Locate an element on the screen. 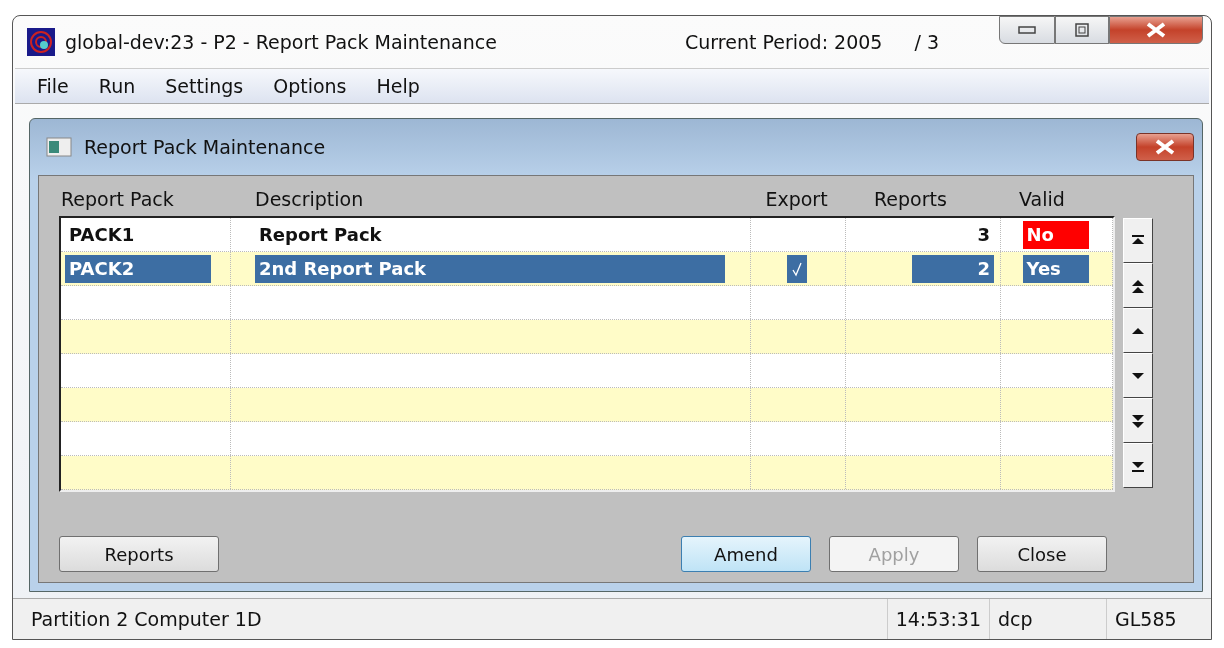 This screenshot has height=648, width=1224. current-period: Current Period: 2005 is located at coordinates (784, 42).